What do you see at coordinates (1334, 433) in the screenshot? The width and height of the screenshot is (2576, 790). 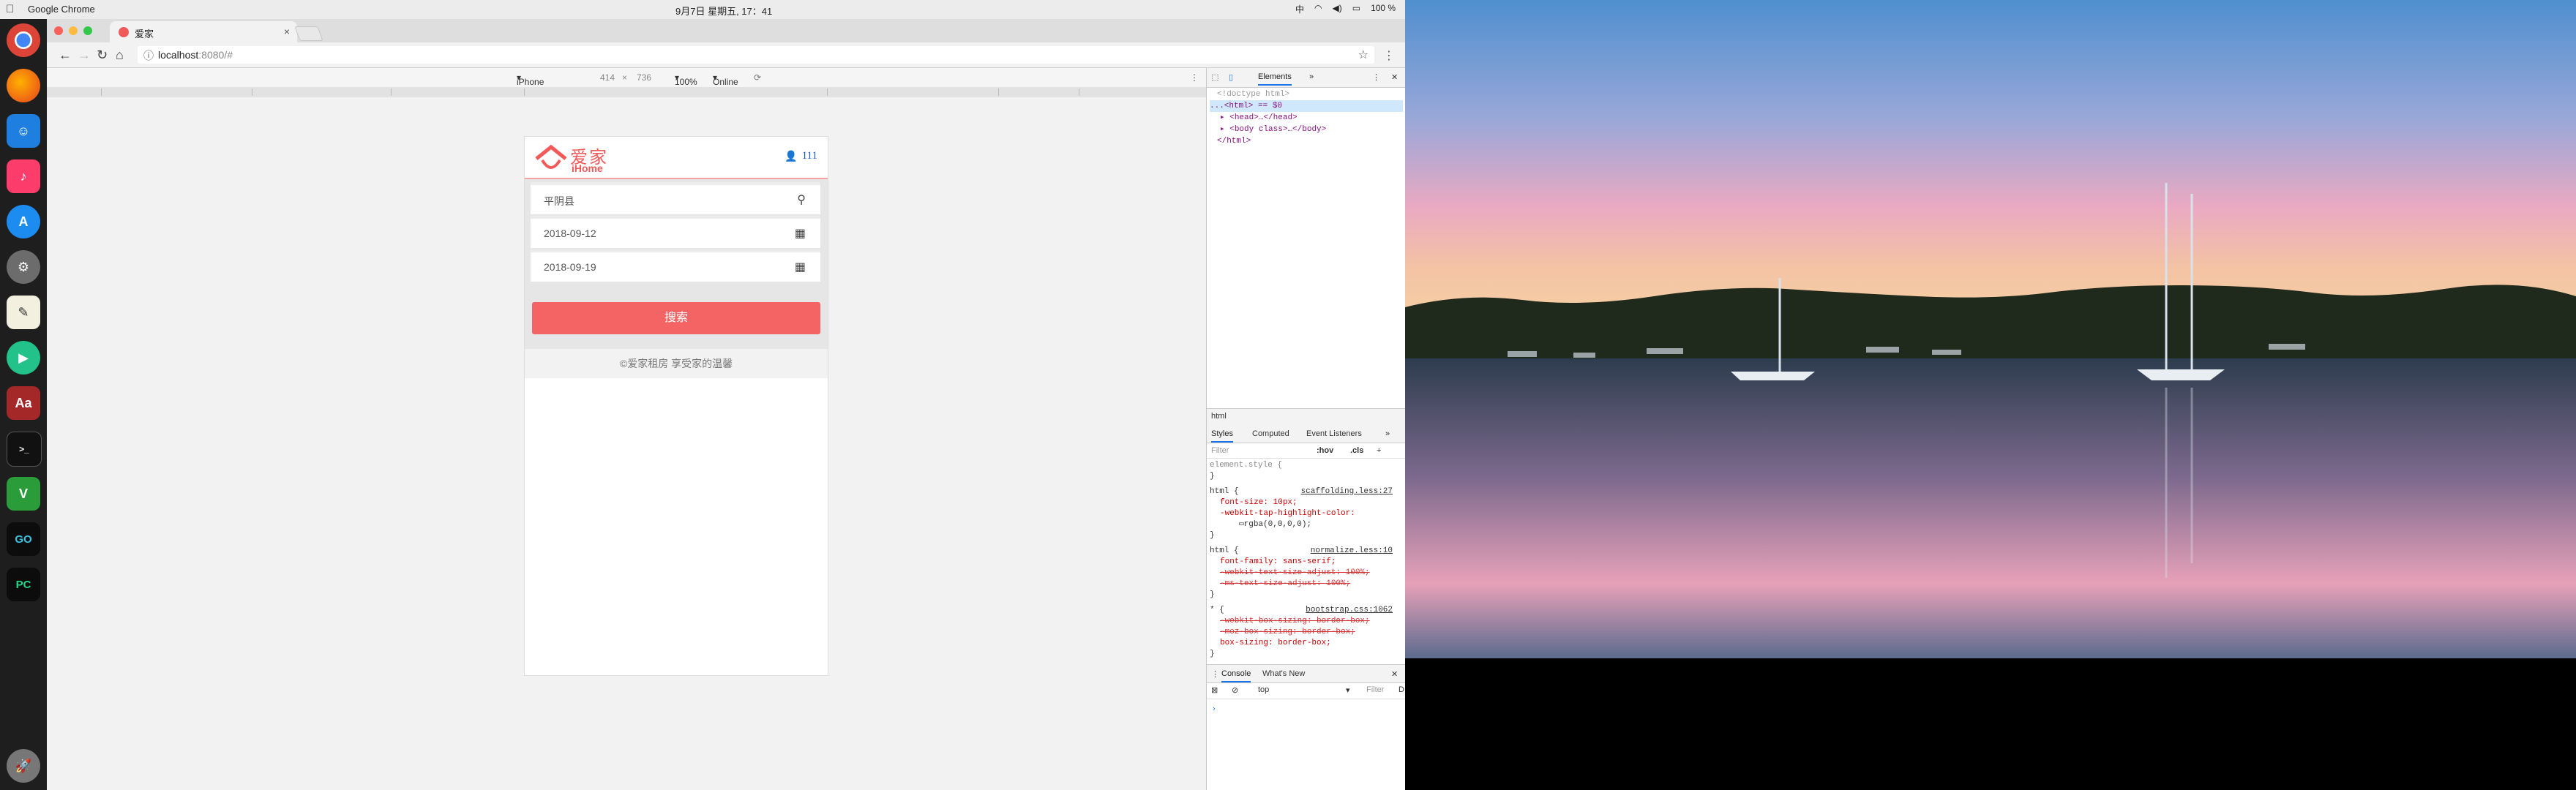 I see `tab-event-listeners: Event Listeners` at bounding box center [1334, 433].